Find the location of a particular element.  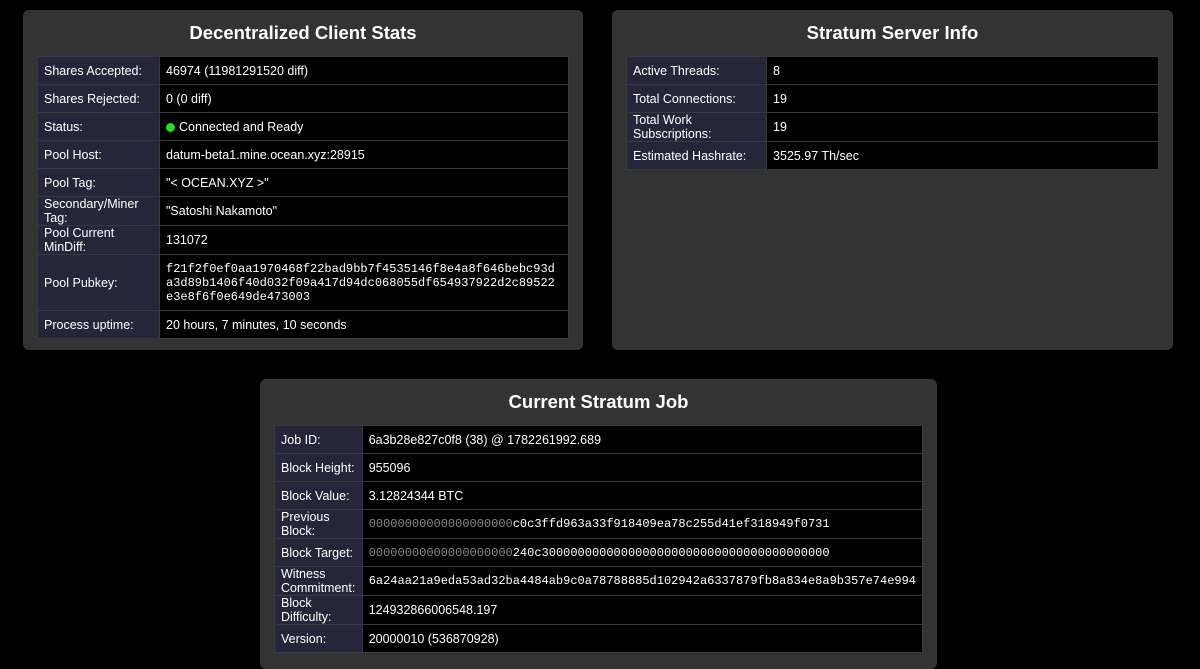

witness-commitment-label: Witness Commitment: is located at coordinates (318, 581).